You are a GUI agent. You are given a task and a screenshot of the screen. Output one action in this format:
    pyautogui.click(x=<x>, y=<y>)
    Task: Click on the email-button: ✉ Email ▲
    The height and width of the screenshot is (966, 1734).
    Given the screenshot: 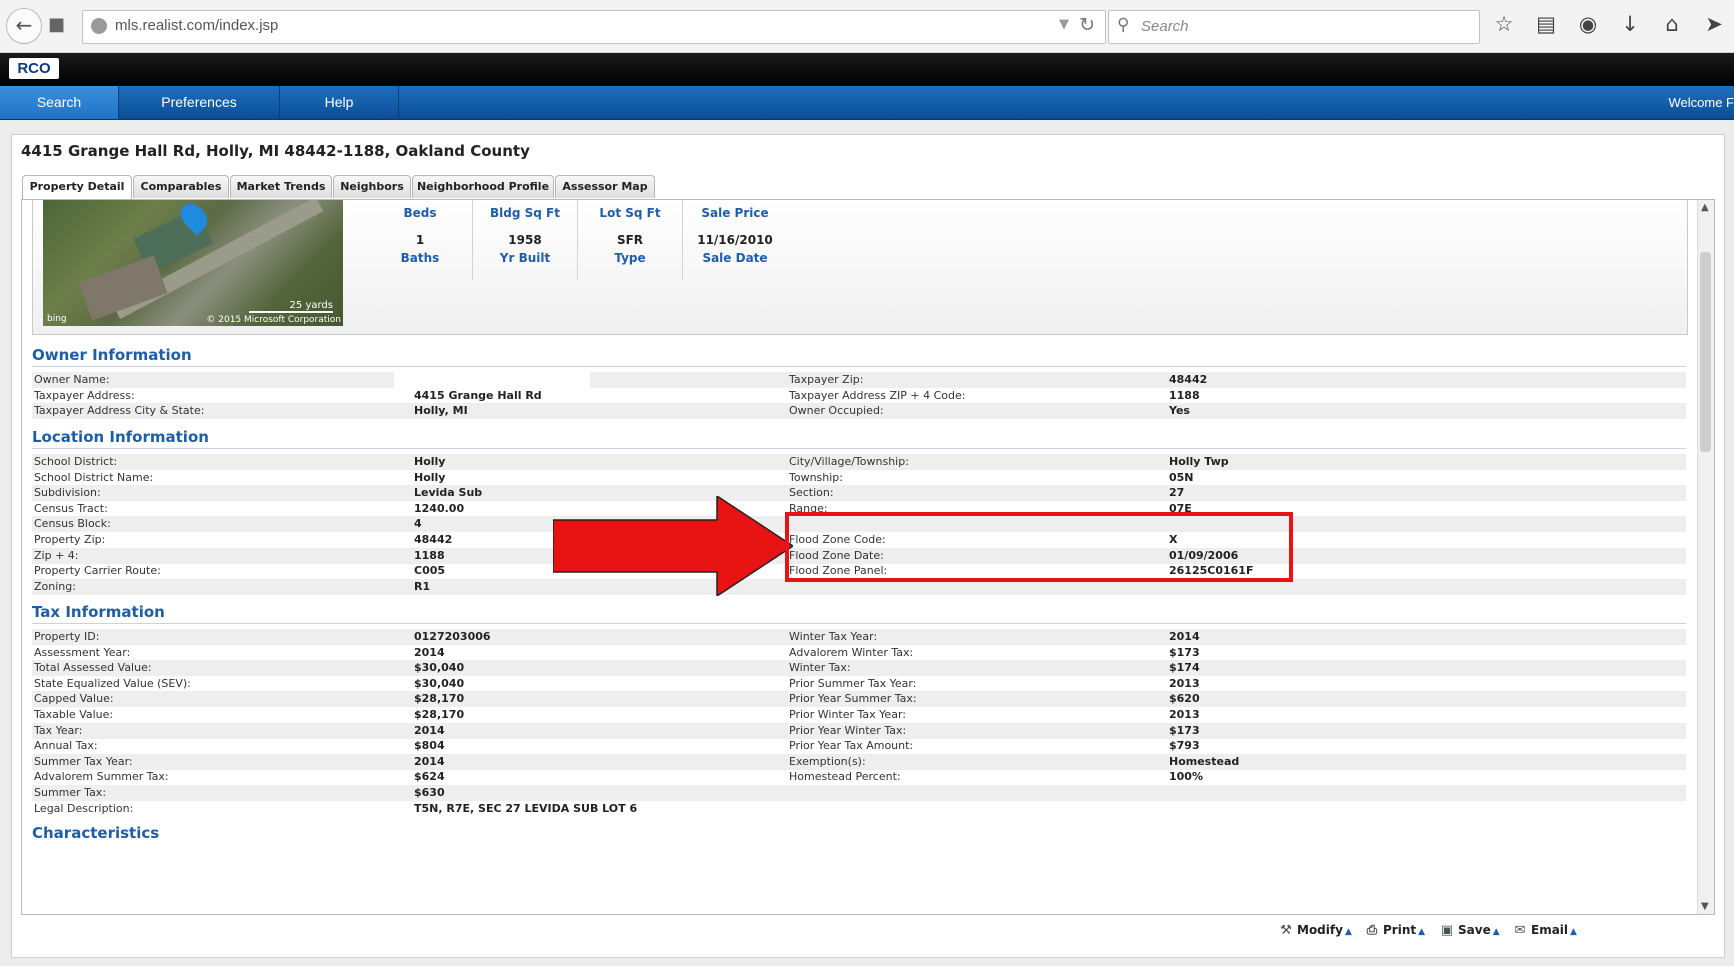 What is the action you would take?
    pyautogui.click(x=1544, y=930)
    